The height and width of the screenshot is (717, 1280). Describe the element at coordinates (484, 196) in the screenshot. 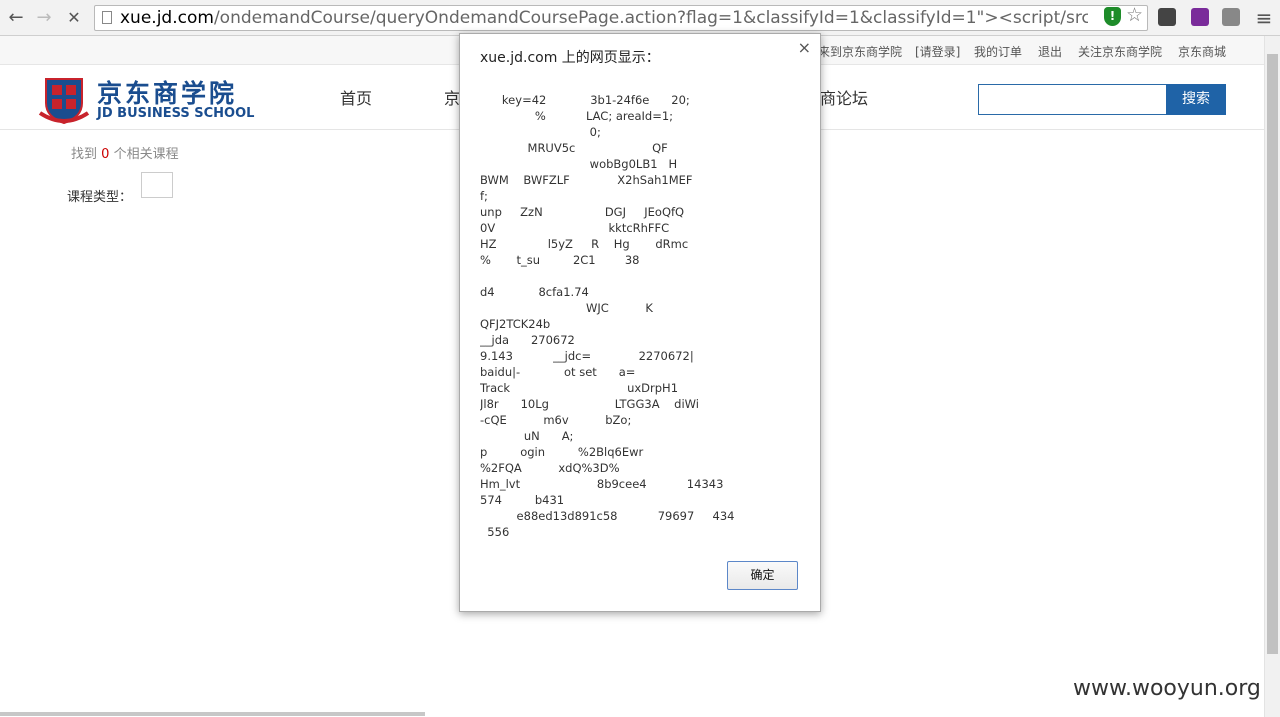

I see `dialog-message-line: f;` at that location.